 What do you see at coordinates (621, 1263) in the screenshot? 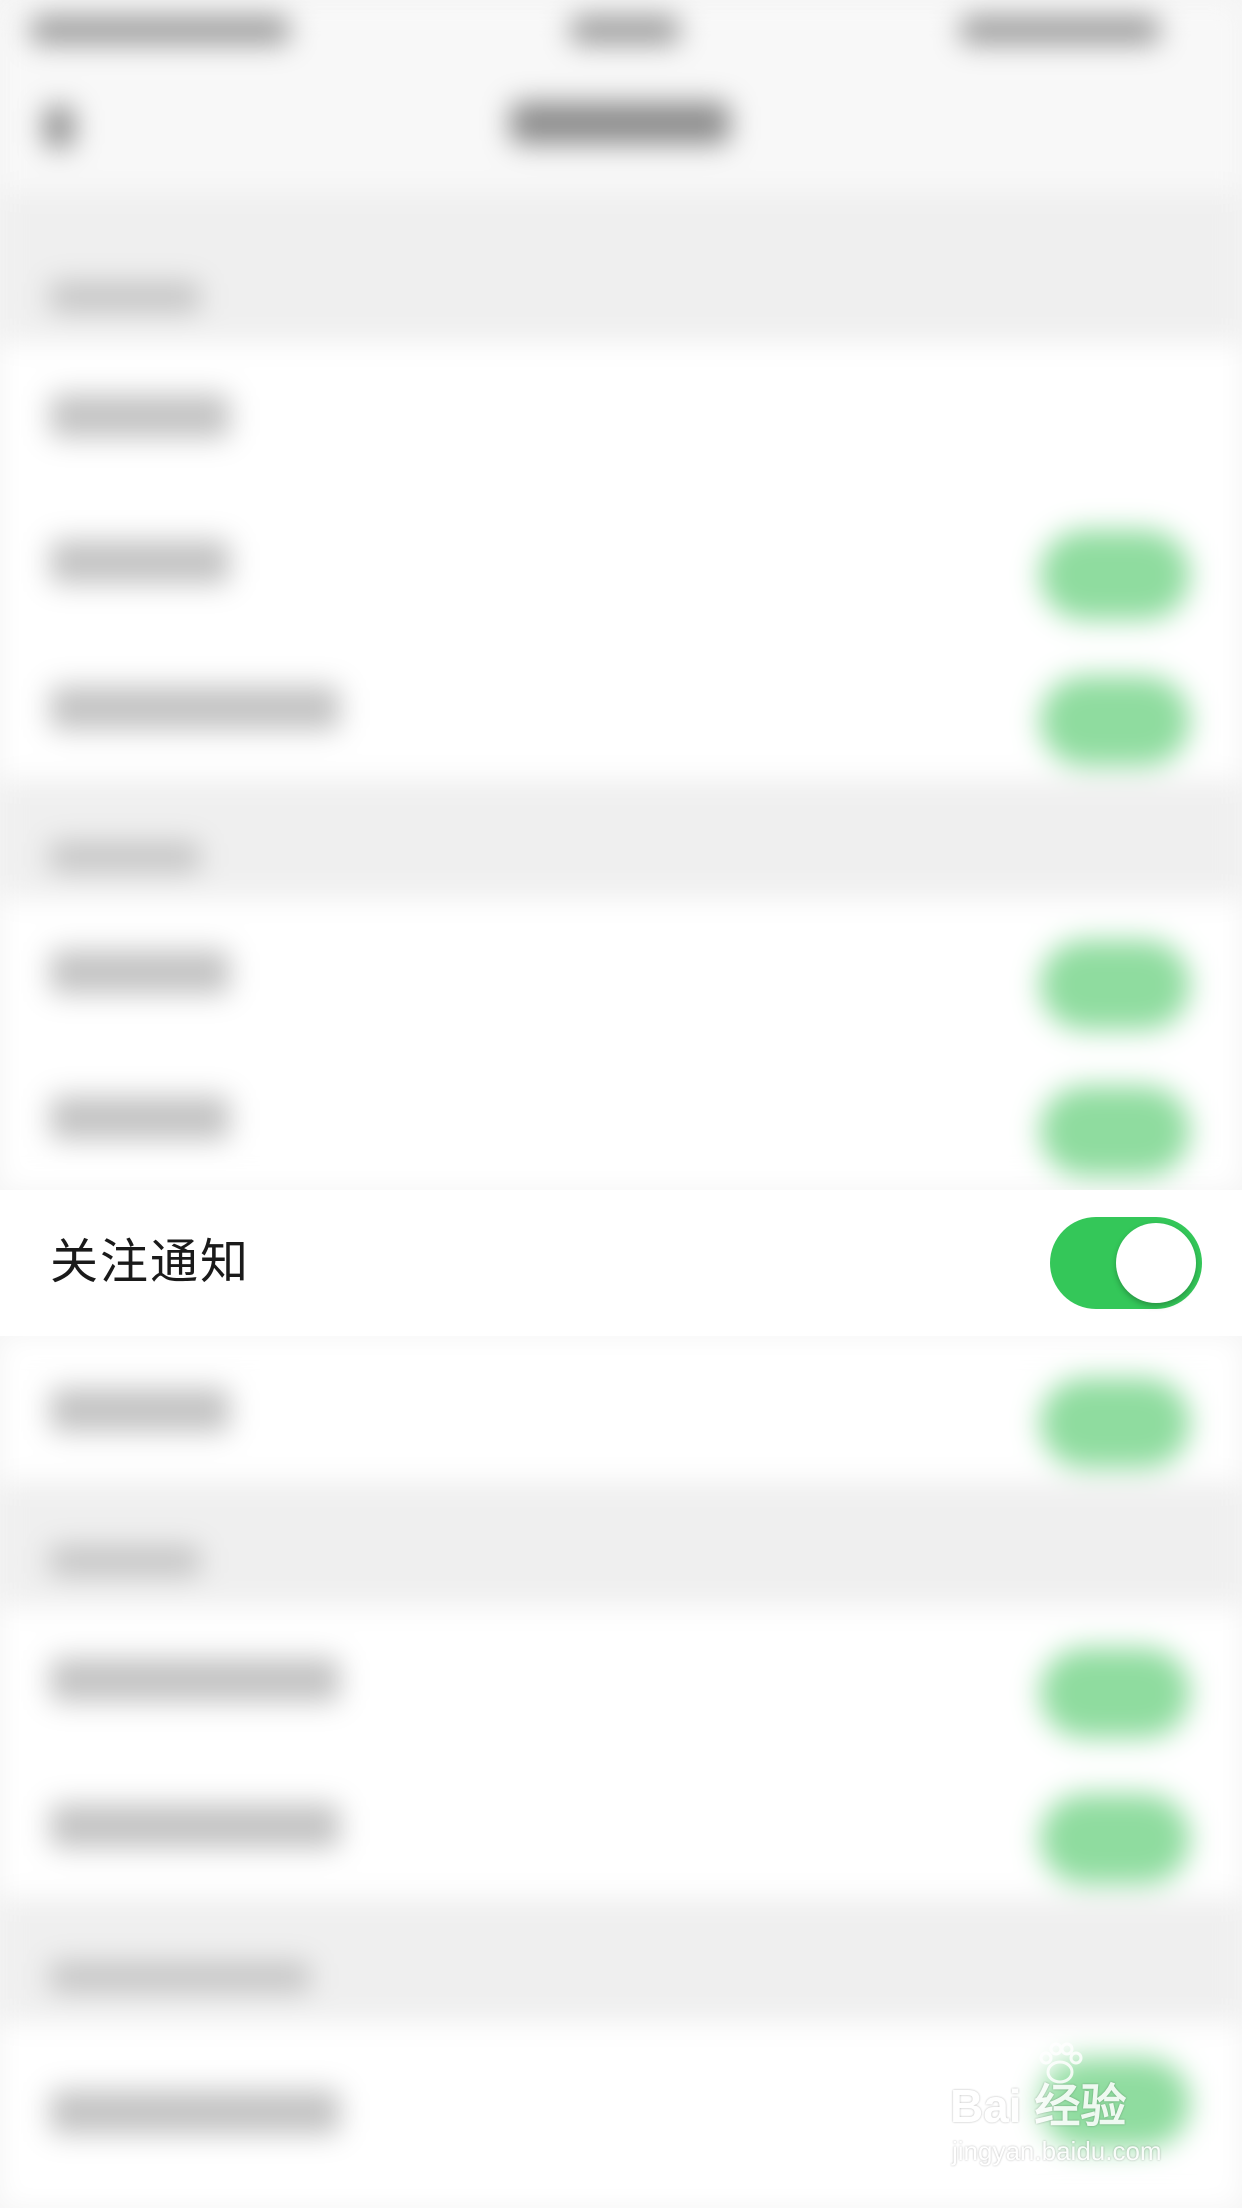
I see `follow-notification-row: 关注通知` at bounding box center [621, 1263].